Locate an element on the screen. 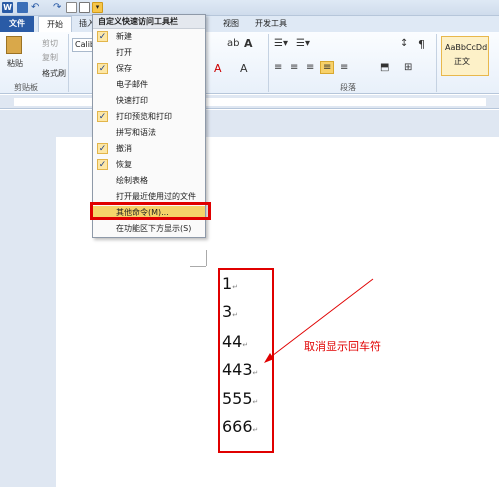 This screenshot has height=487, width=499. new-document-icon is located at coordinates (71, 7).